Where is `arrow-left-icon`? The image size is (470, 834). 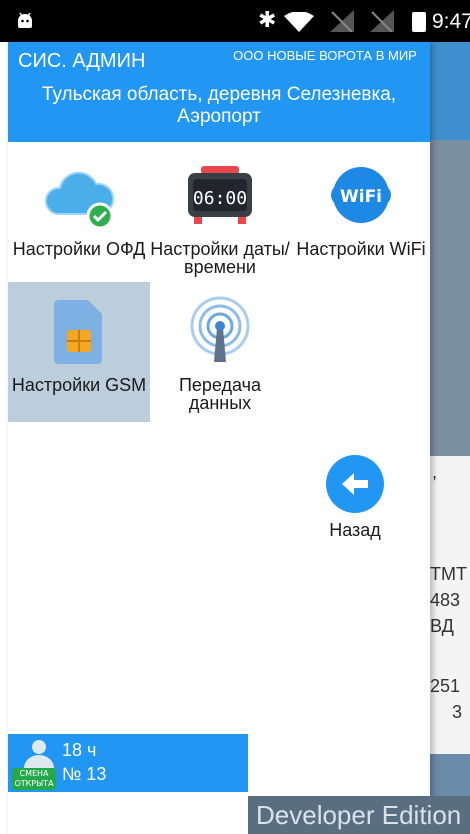 arrow-left-icon is located at coordinates (355, 484).